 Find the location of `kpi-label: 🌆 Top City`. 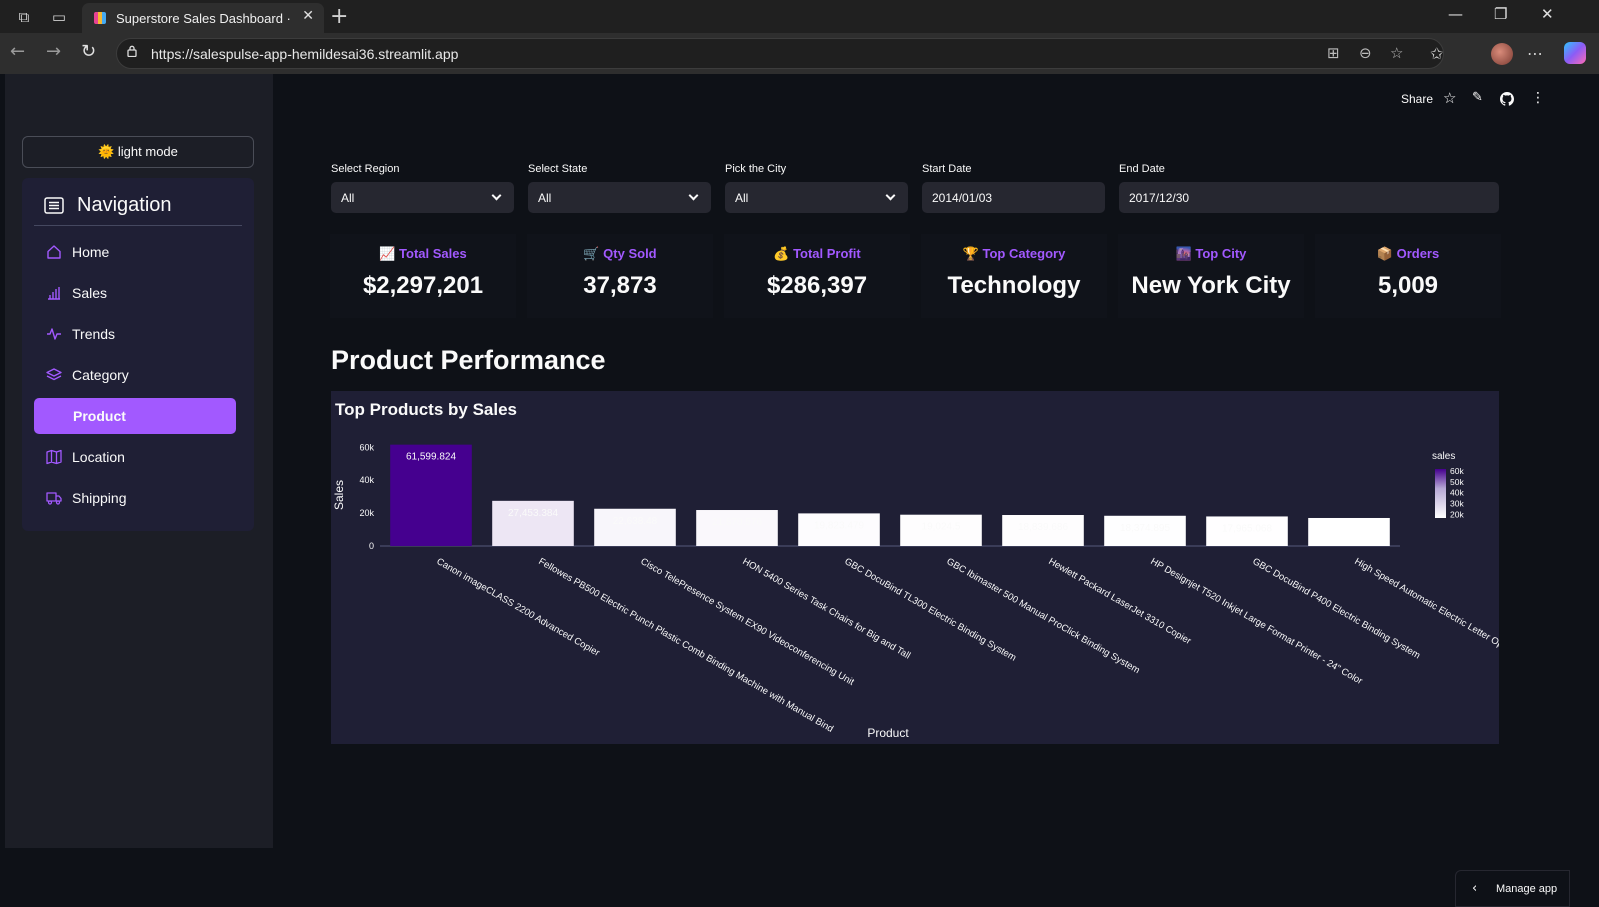

kpi-label: 🌆 Top City is located at coordinates (1211, 253).